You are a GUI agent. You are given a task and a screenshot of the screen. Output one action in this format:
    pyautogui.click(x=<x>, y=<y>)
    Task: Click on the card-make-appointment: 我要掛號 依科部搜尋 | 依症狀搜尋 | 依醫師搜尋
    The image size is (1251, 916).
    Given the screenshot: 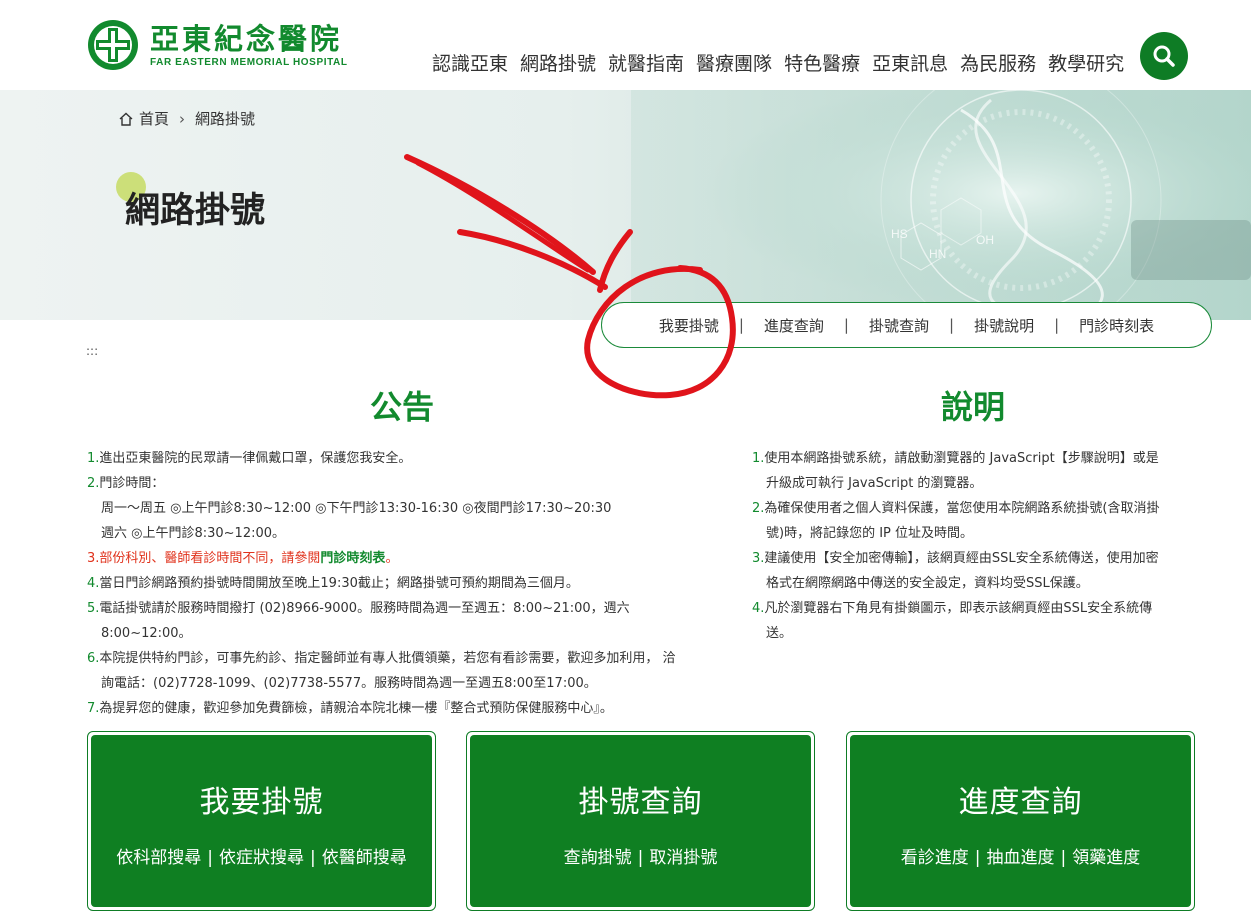 What is the action you would take?
    pyautogui.click(x=261, y=821)
    